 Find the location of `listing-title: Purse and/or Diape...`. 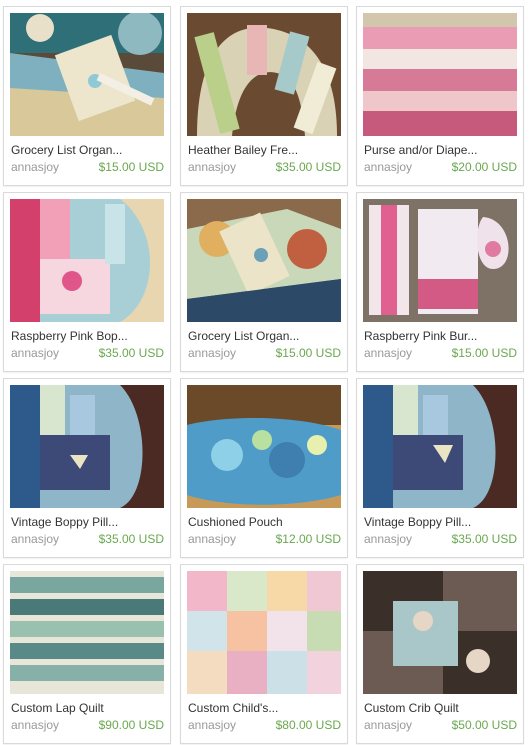

listing-title: Purse and/or Diape... is located at coordinates (441, 150).